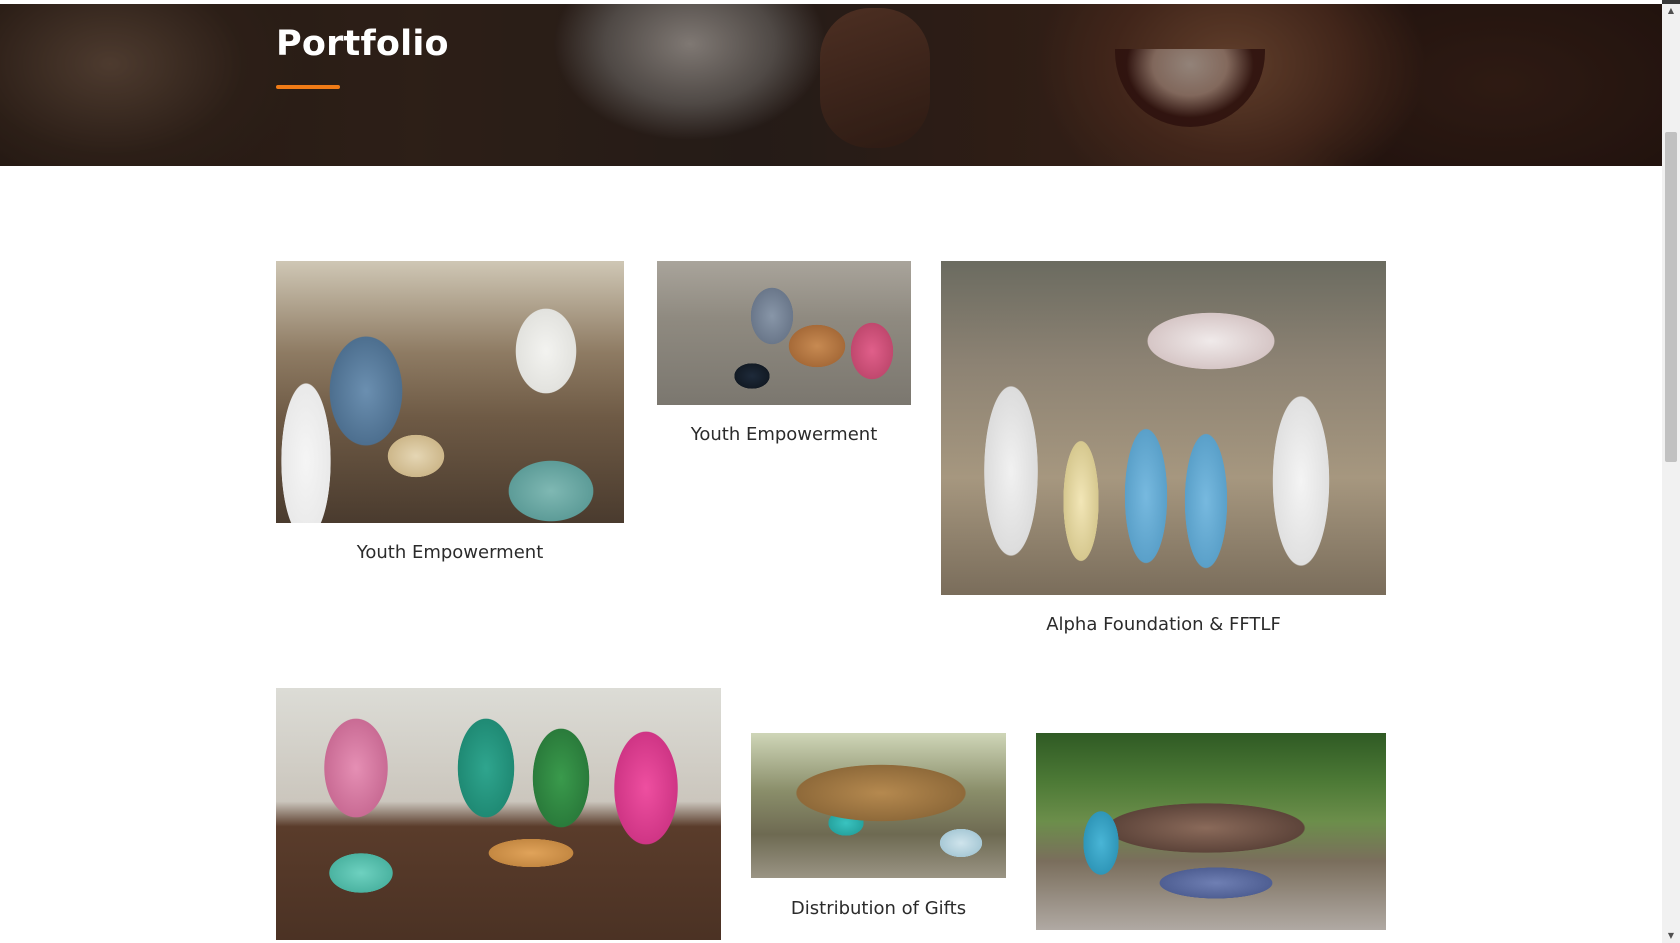 The width and height of the screenshot is (1680, 943). Describe the element at coordinates (498, 814) in the screenshot. I see `portfolio-image-girls-baking` at that location.